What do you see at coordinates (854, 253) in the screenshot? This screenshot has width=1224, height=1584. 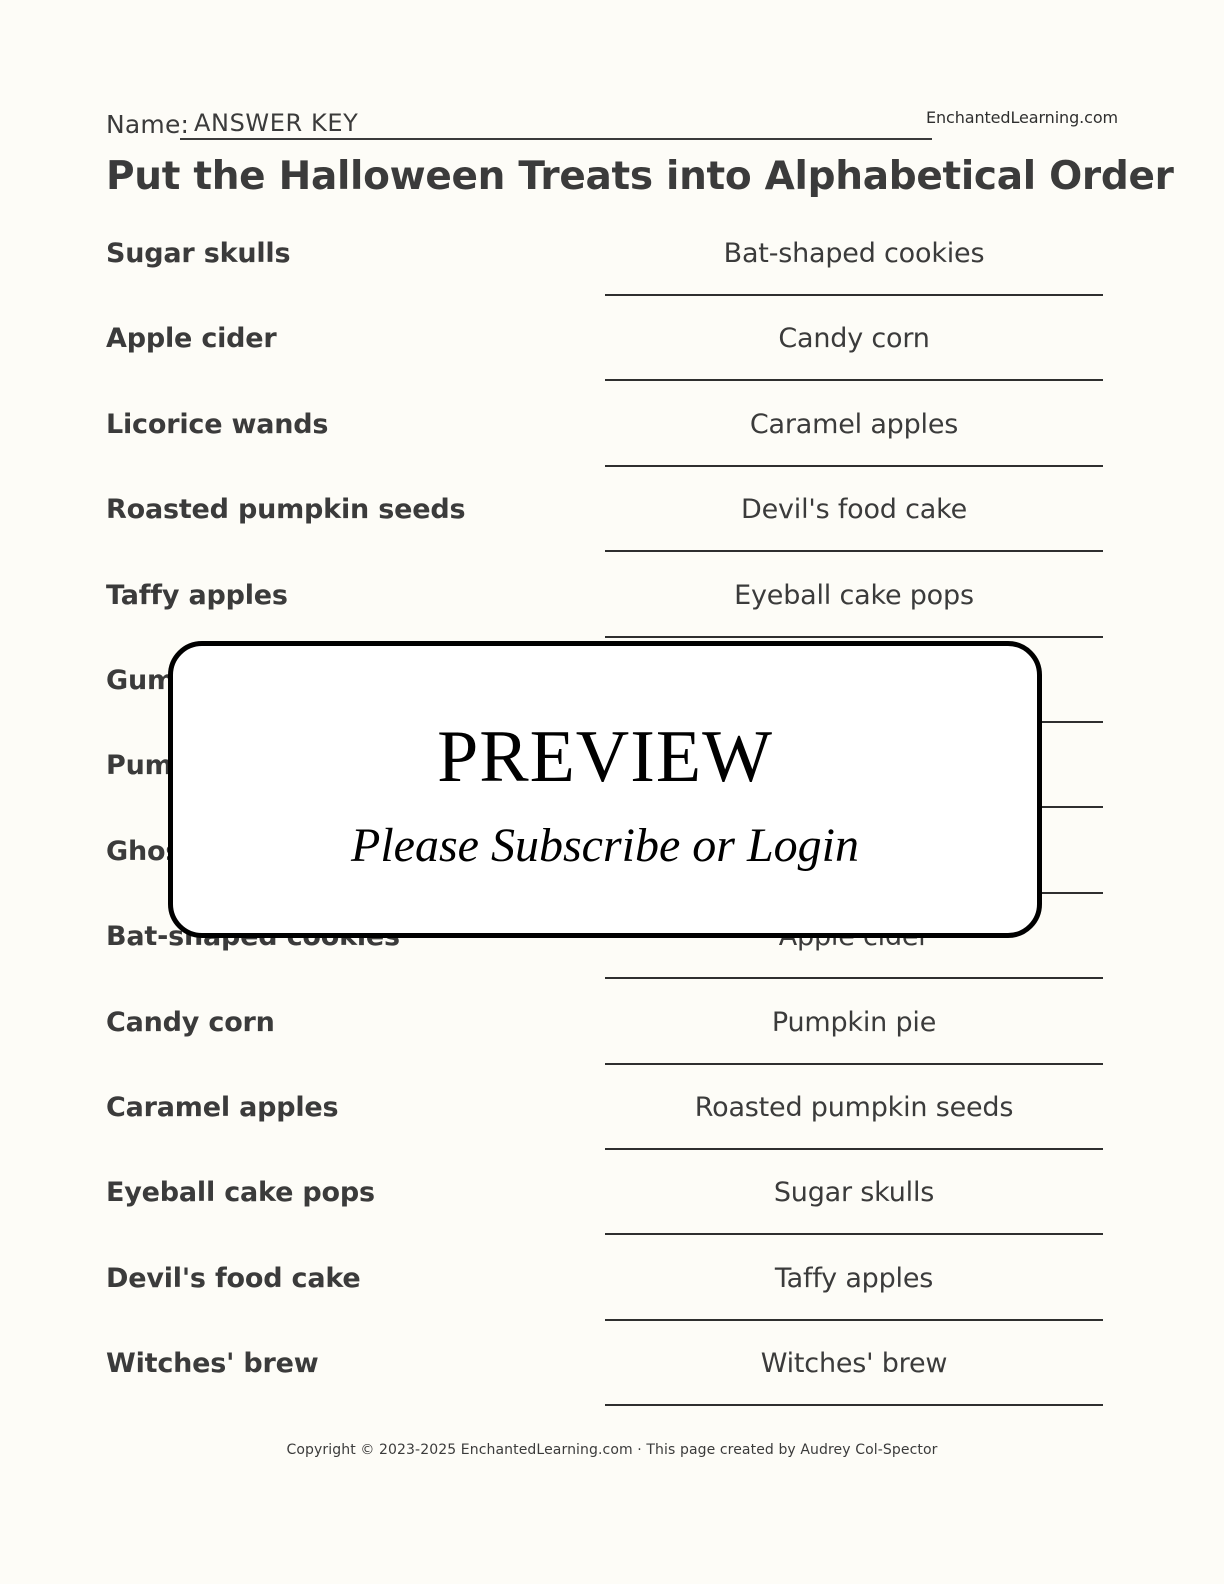 I see `answer-text: Bat-shaped cookies` at bounding box center [854, 253].